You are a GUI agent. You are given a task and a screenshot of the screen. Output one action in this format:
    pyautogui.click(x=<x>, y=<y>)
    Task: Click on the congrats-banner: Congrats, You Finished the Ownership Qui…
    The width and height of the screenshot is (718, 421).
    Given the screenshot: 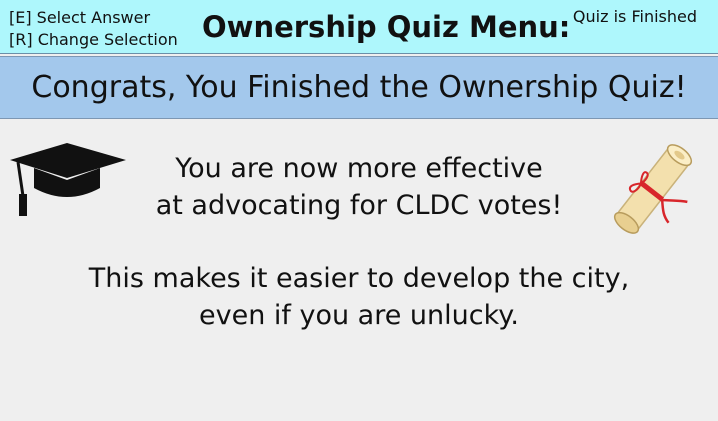 What is the action you would take?
    pyautogui.click(x=359, y=87)
    